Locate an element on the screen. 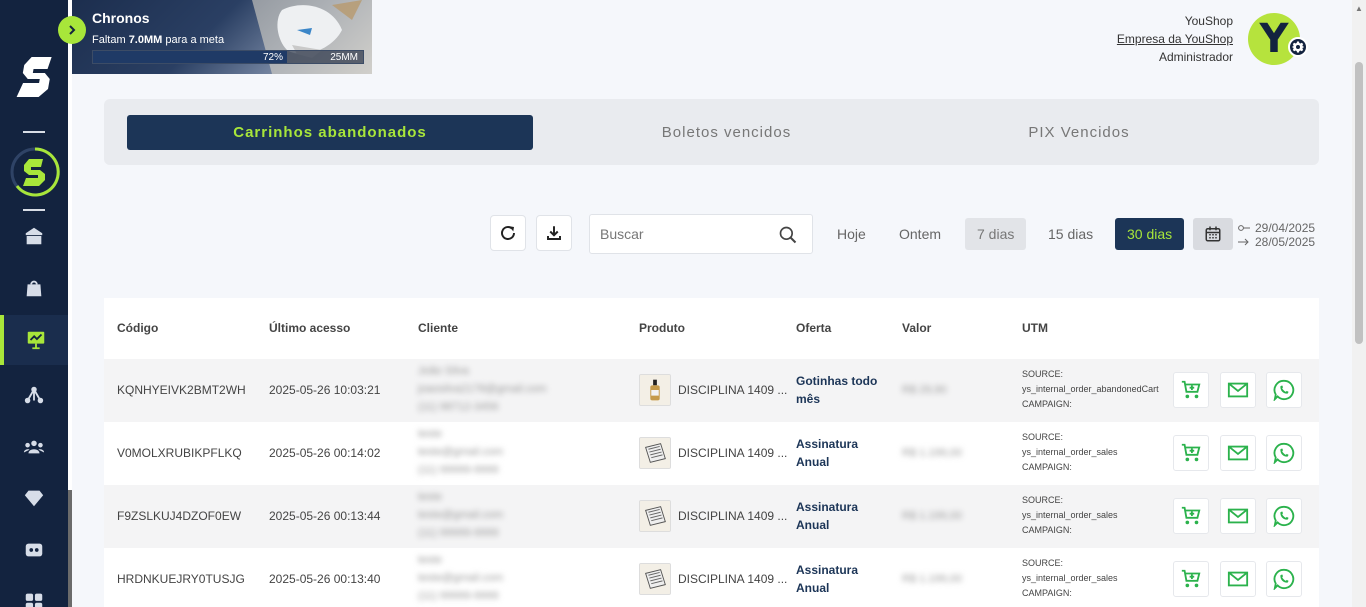 Image resolution: width=1366 pixels, height=607 pixels. refresh-button is located at coordinates (508, 233).